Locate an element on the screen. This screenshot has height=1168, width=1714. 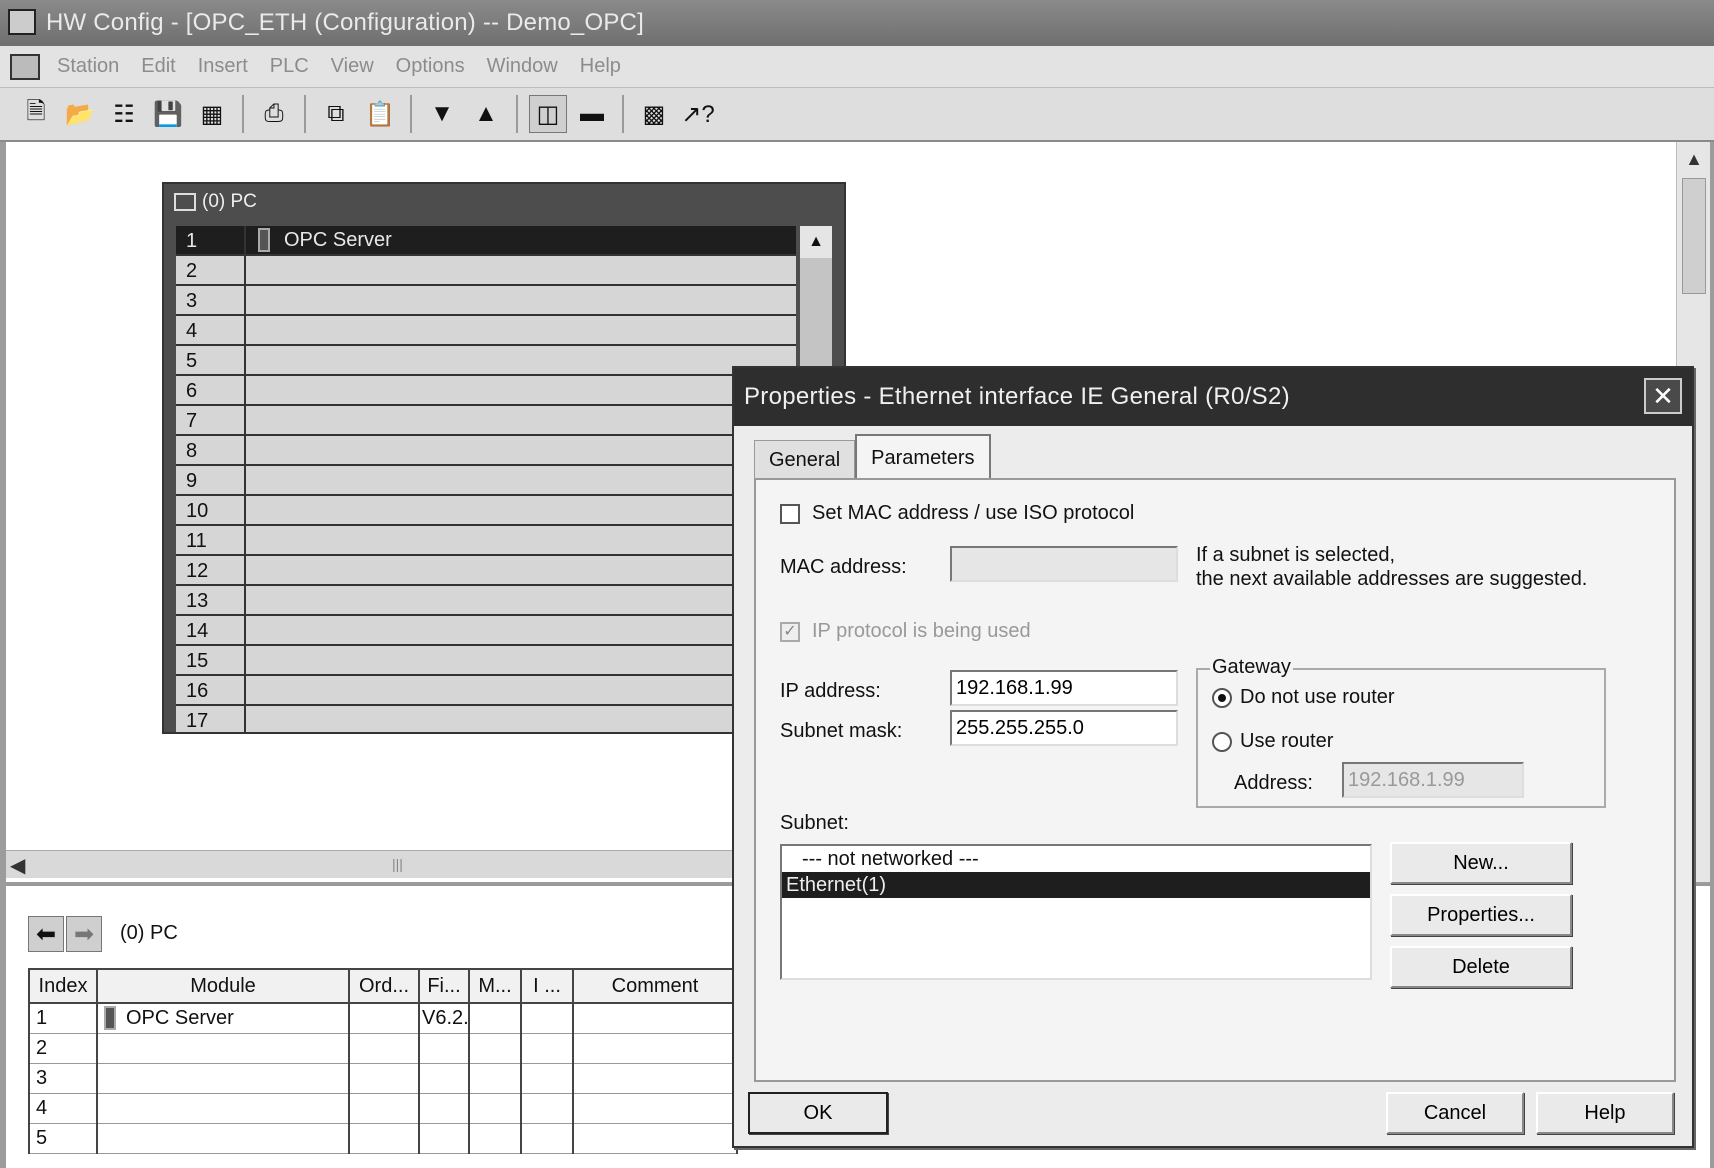
slot-number: 12 is located at coordinates (211, 570).